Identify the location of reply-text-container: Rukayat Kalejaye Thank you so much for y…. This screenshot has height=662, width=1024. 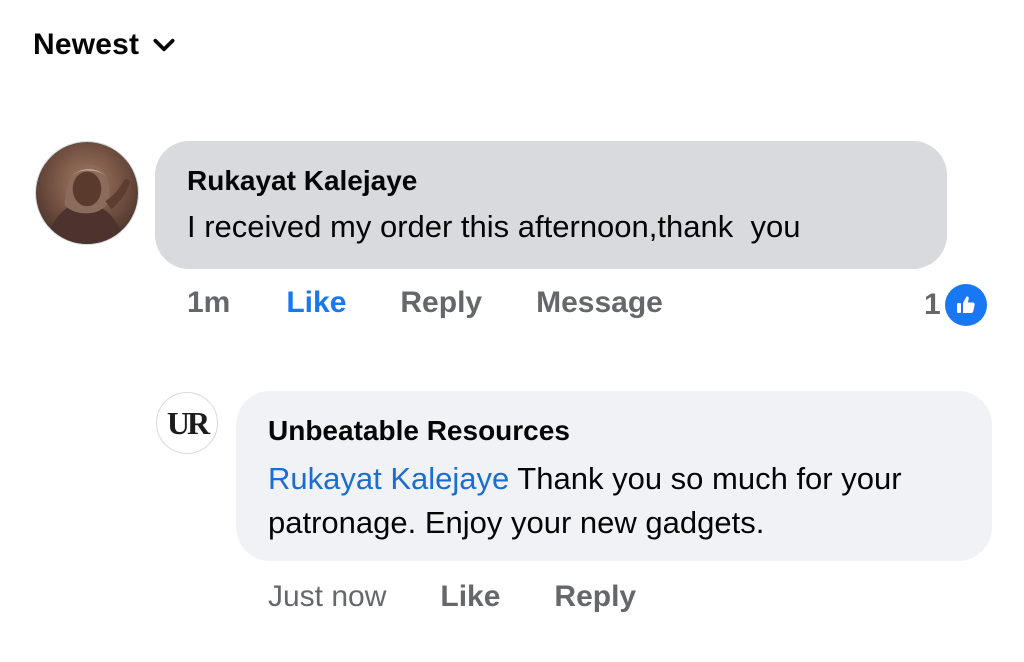
(614, 501).